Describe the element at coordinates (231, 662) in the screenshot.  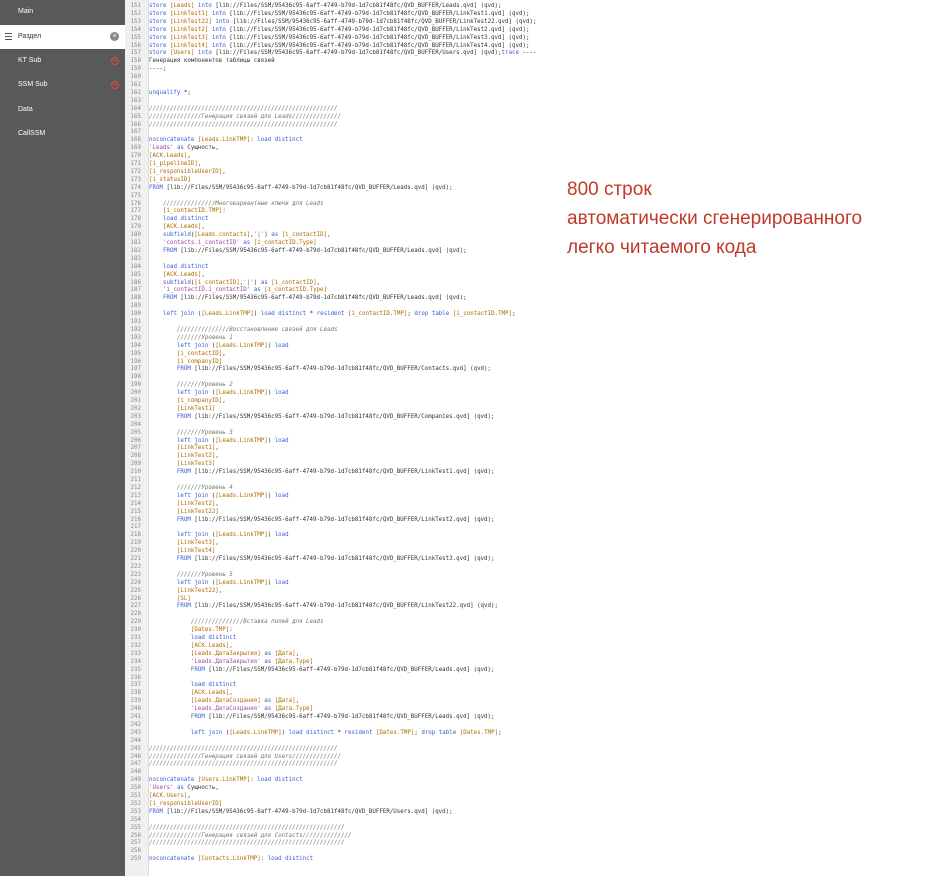
I see `code-line: 'Leads.ДатаЗакрытия' as [Дата.Type]` at that location.